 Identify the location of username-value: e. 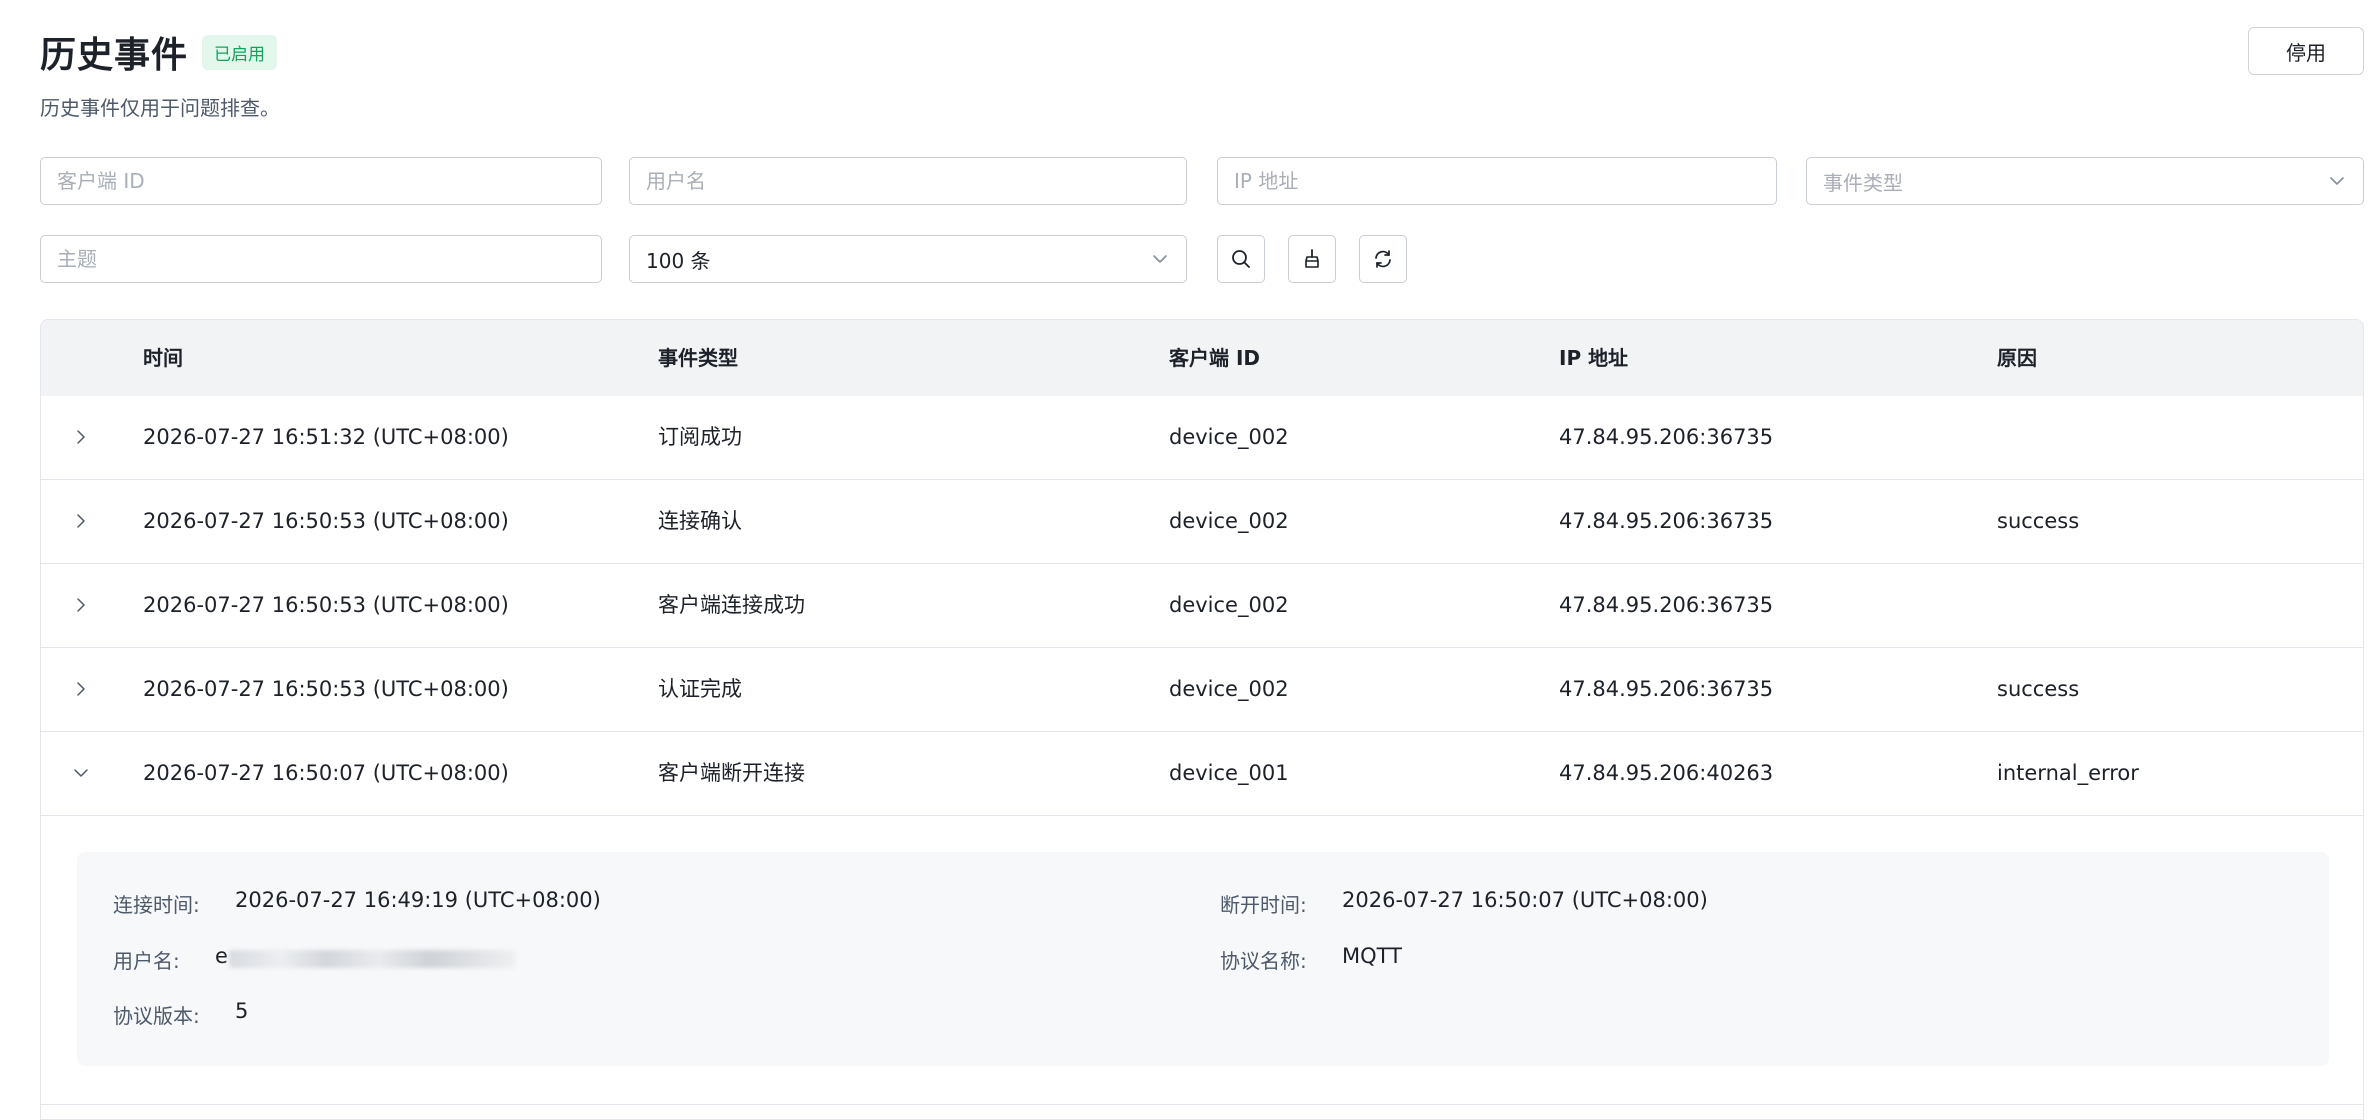
(221, 956).